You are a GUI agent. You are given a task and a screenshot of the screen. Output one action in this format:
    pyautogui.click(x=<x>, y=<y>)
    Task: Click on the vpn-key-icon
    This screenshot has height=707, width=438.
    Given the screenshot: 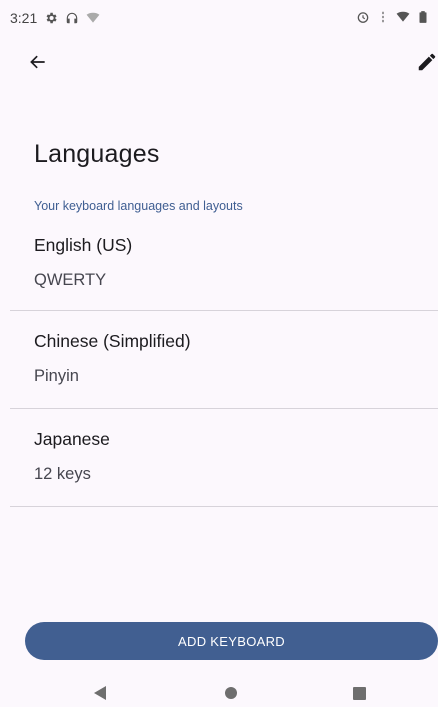 What is the action you would take?
    pyautogui.click(x=383, y=17)
    